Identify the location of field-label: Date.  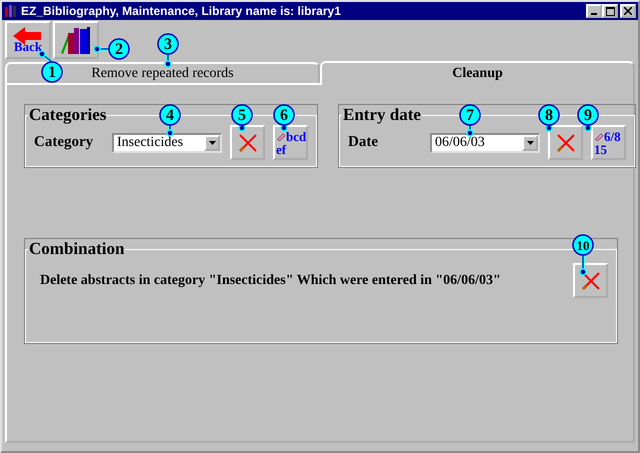
(363, 142).